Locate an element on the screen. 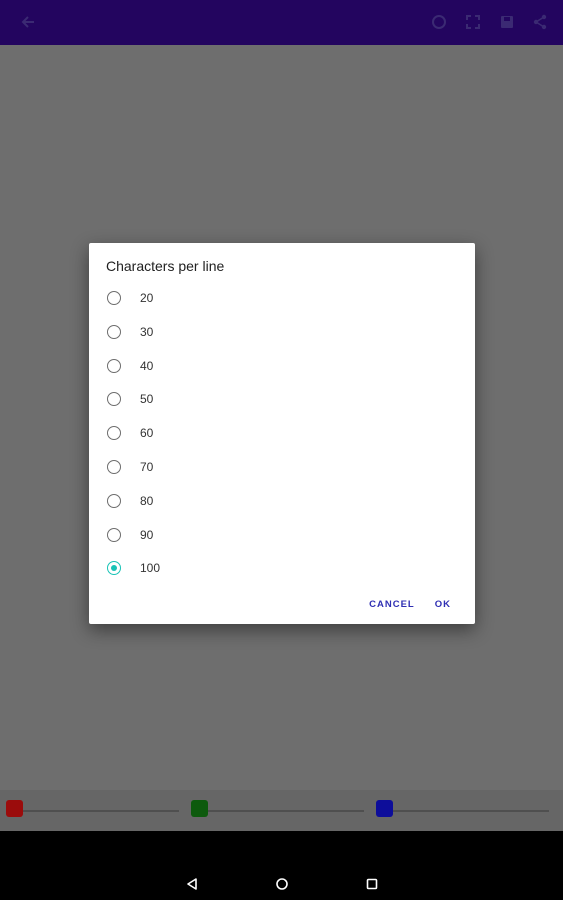 The height and width of the screenshot is (900, 563). home-circle-icon is located at coordinates (282, 884).